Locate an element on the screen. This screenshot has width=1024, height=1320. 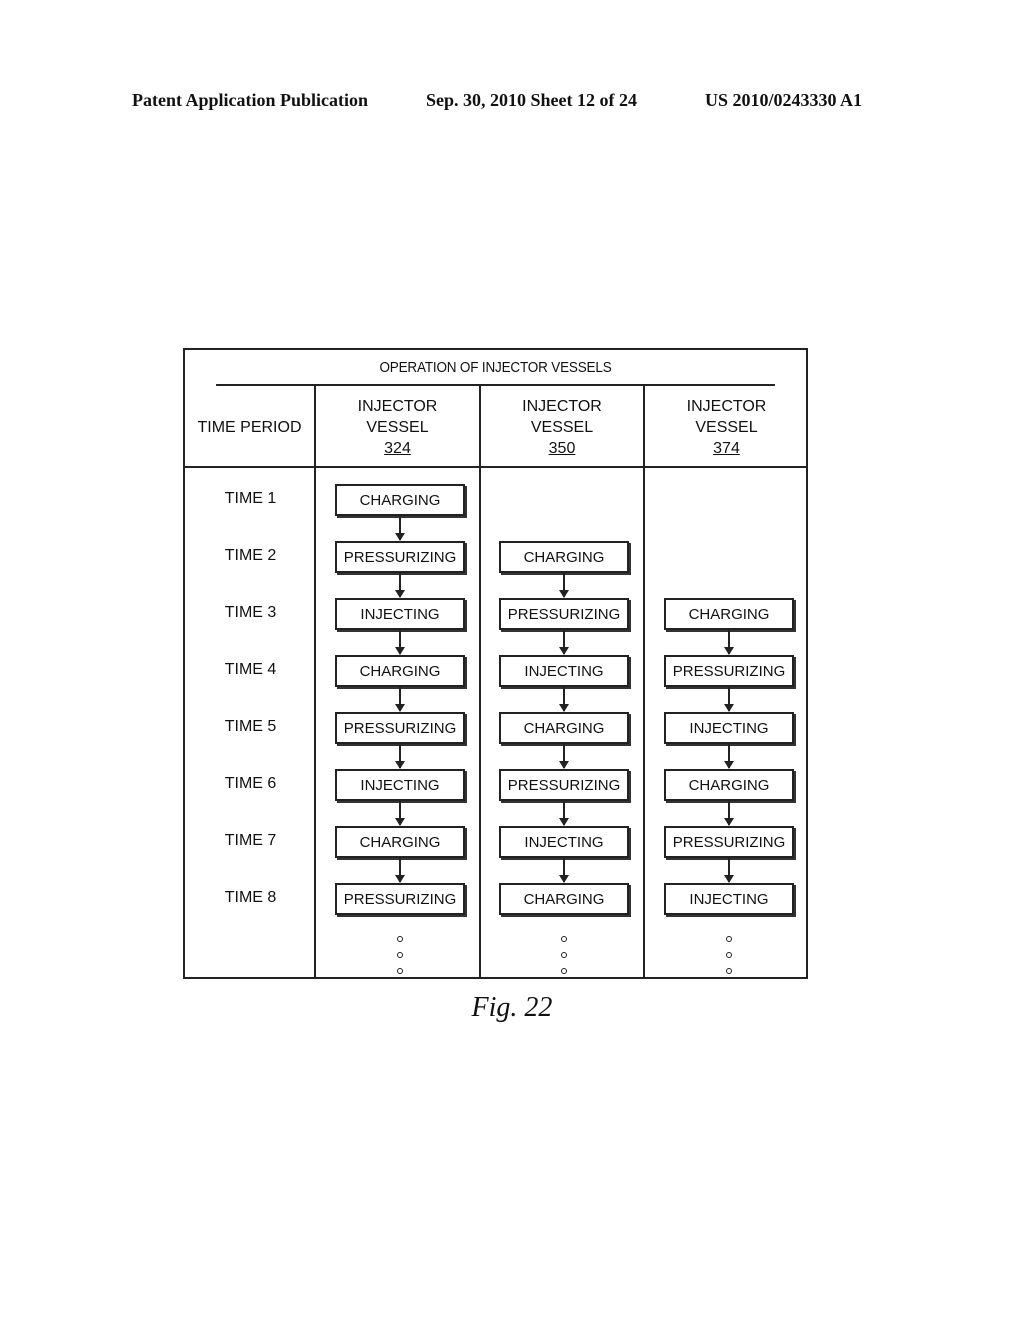
time-label: TIME 7 is located at coordinates (250, 840).